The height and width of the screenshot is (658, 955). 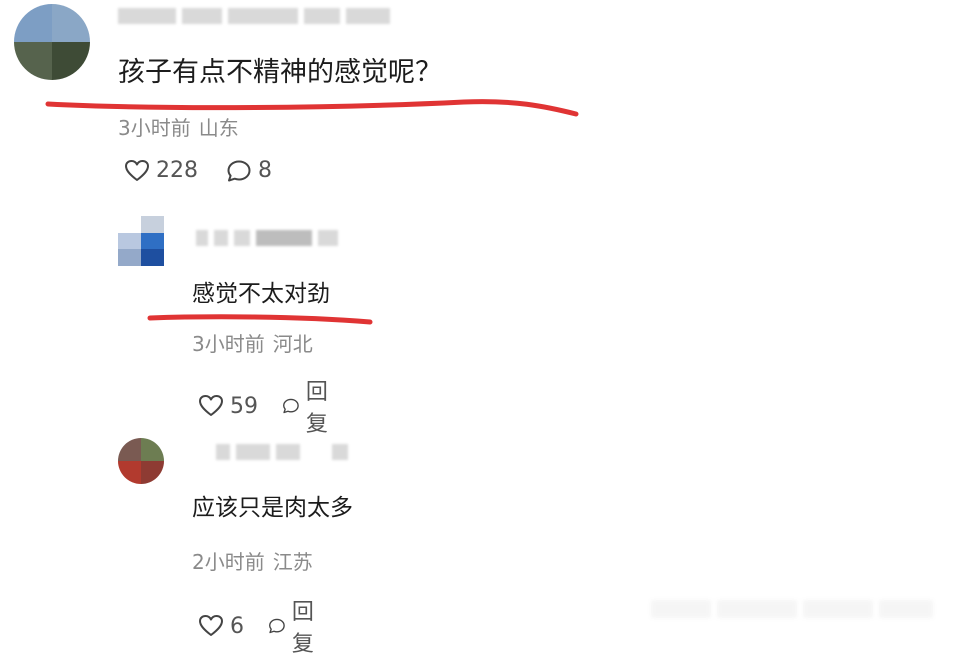 What do you see at coordinates (260, 626) in the screenshot?
I see `comment-actions: 6 回复` at bounding box center [260, 626].